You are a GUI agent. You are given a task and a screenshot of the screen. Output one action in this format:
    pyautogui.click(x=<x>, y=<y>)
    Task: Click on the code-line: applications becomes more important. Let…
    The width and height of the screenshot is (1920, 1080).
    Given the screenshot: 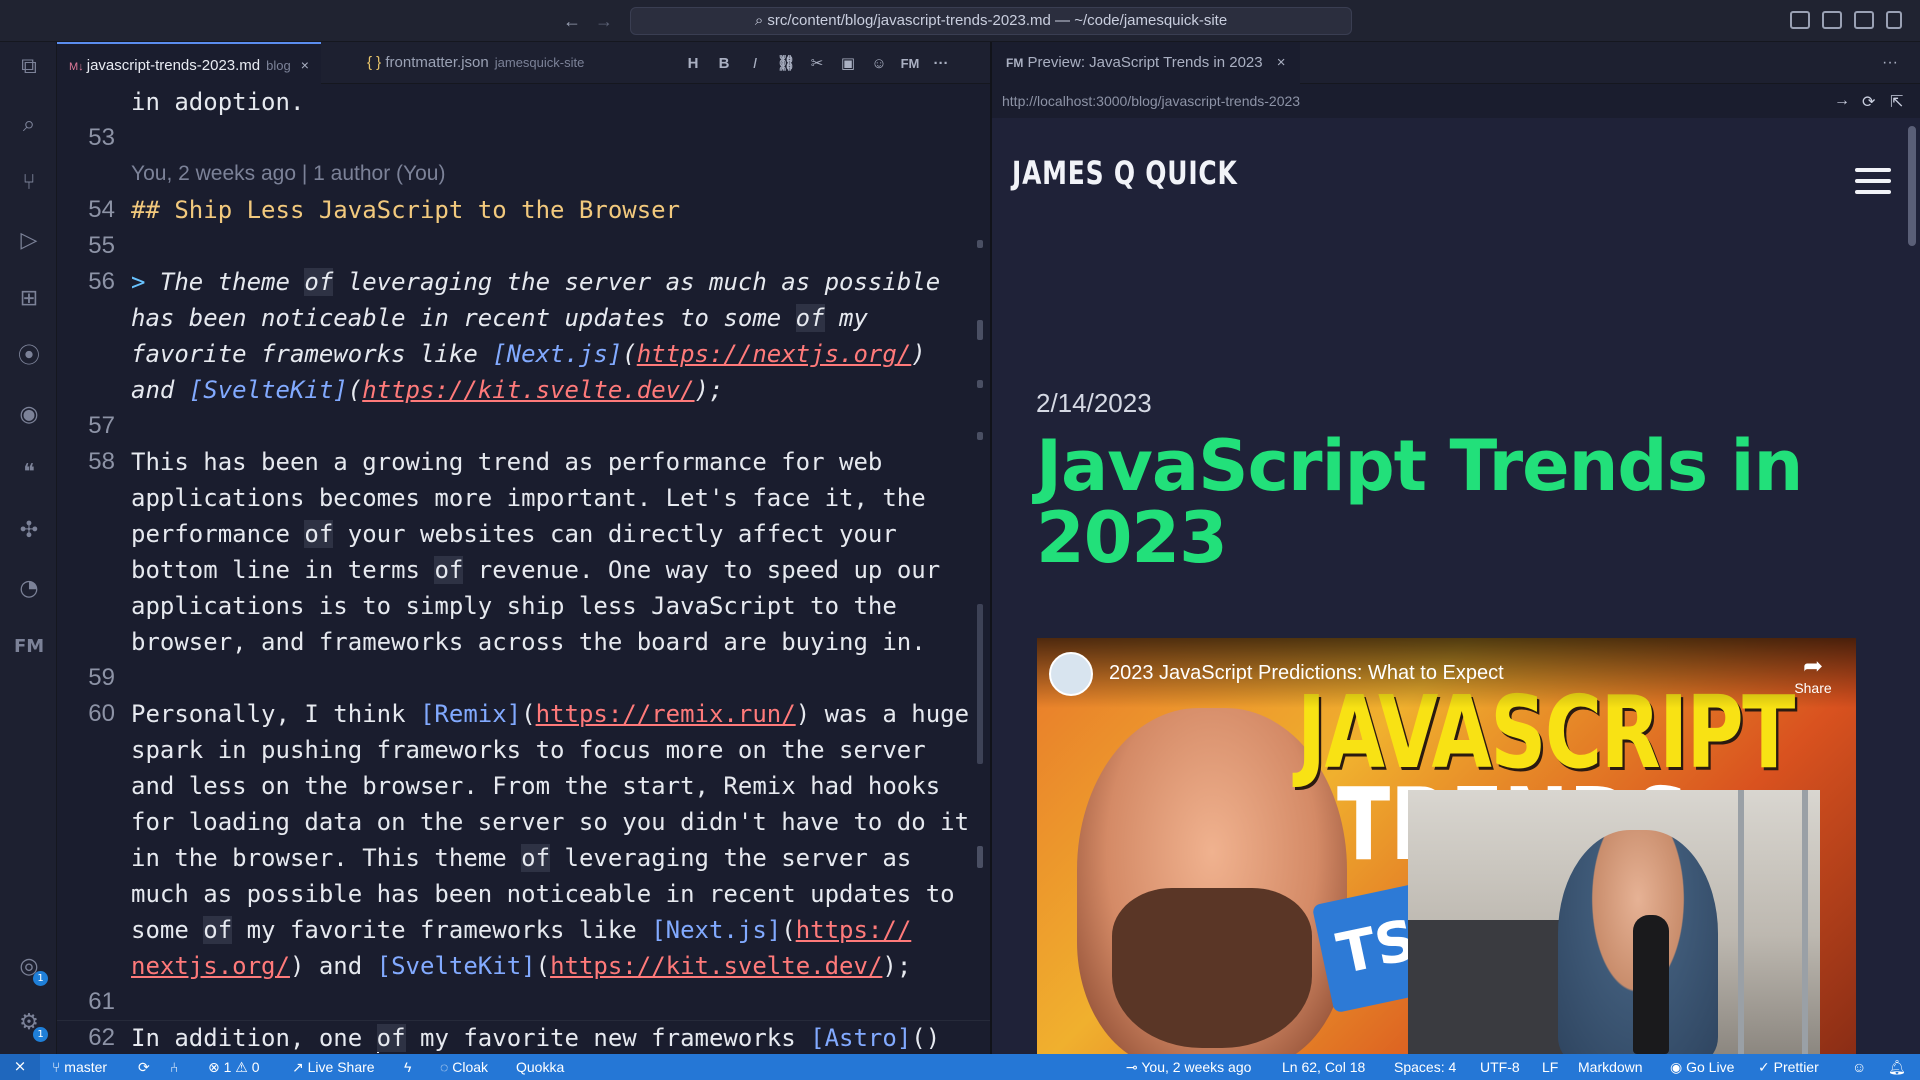 What is the action you would take?
    pyautogui.click(x=512, y=498)
    